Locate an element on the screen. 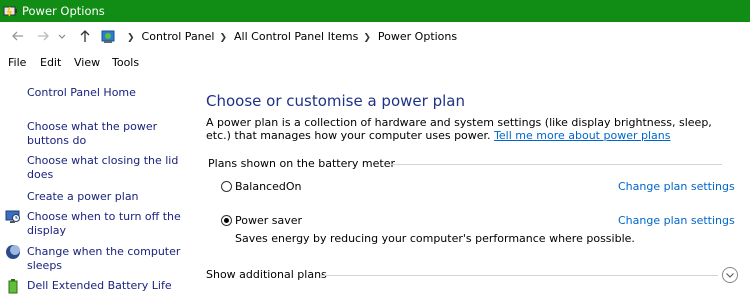 The height and width of the screenshot is (297, 750). power-options-icon is located at coordinates (11, 11).